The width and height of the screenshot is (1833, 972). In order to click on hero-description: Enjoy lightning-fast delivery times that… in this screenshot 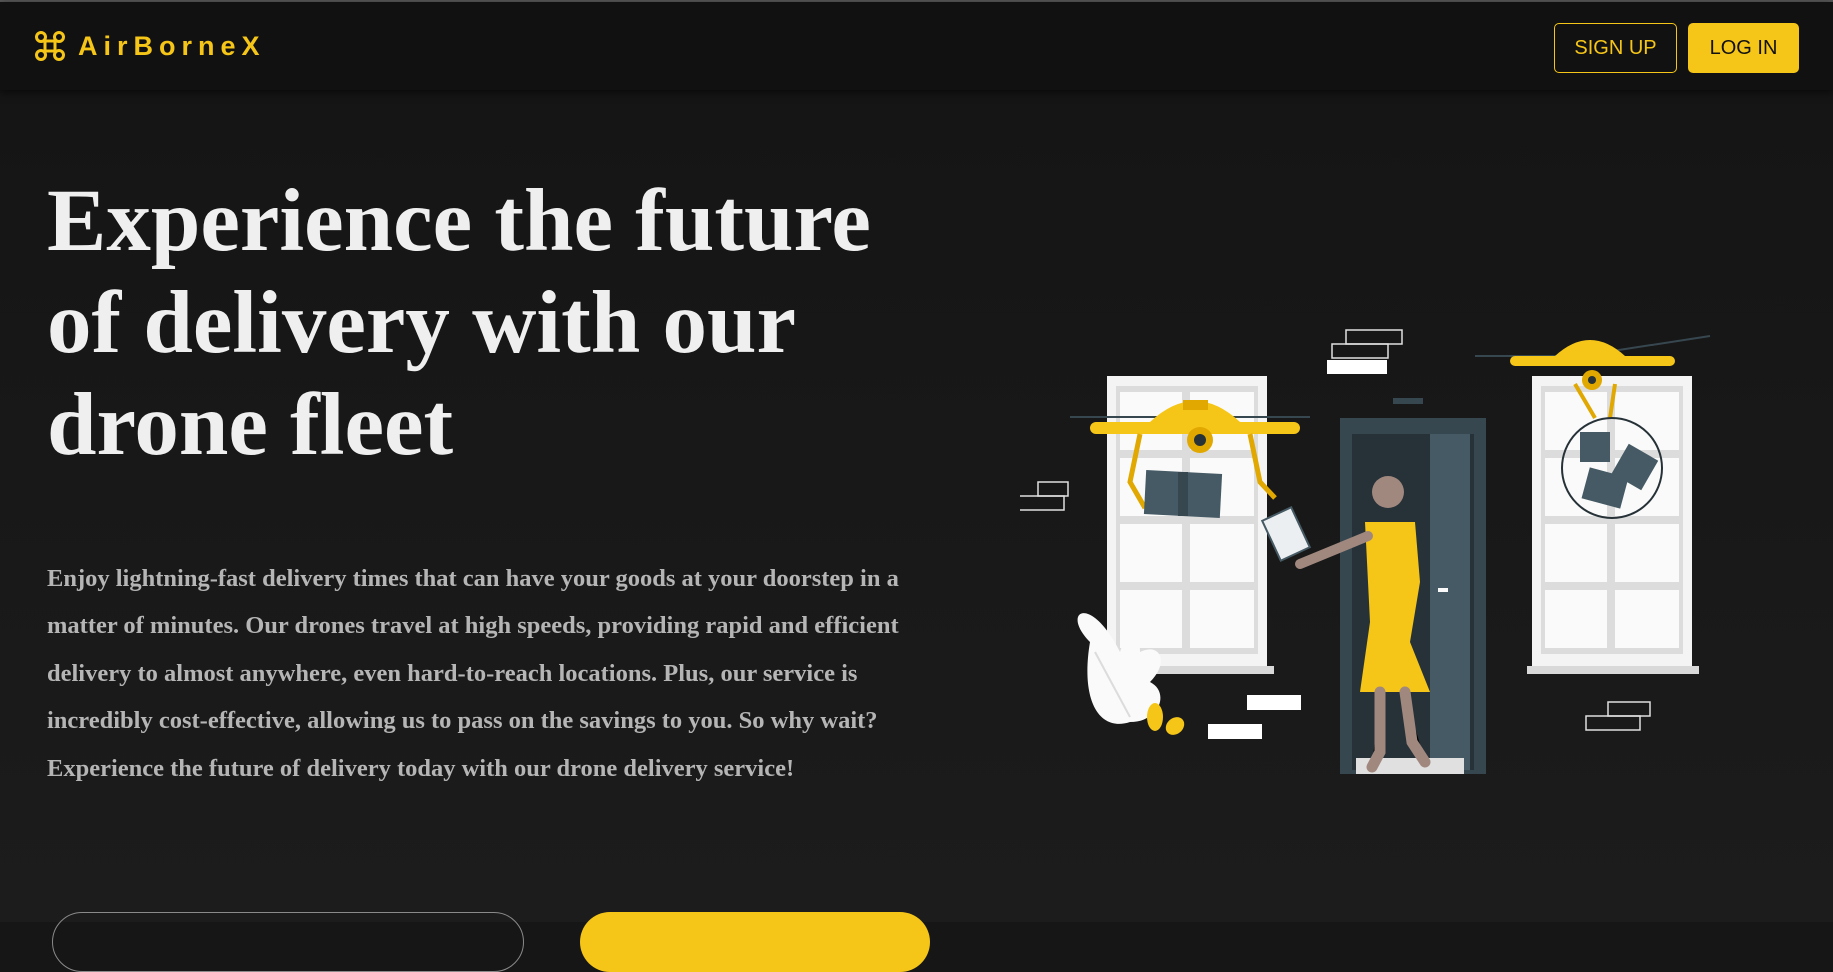, I will do `click(473, 673)`.